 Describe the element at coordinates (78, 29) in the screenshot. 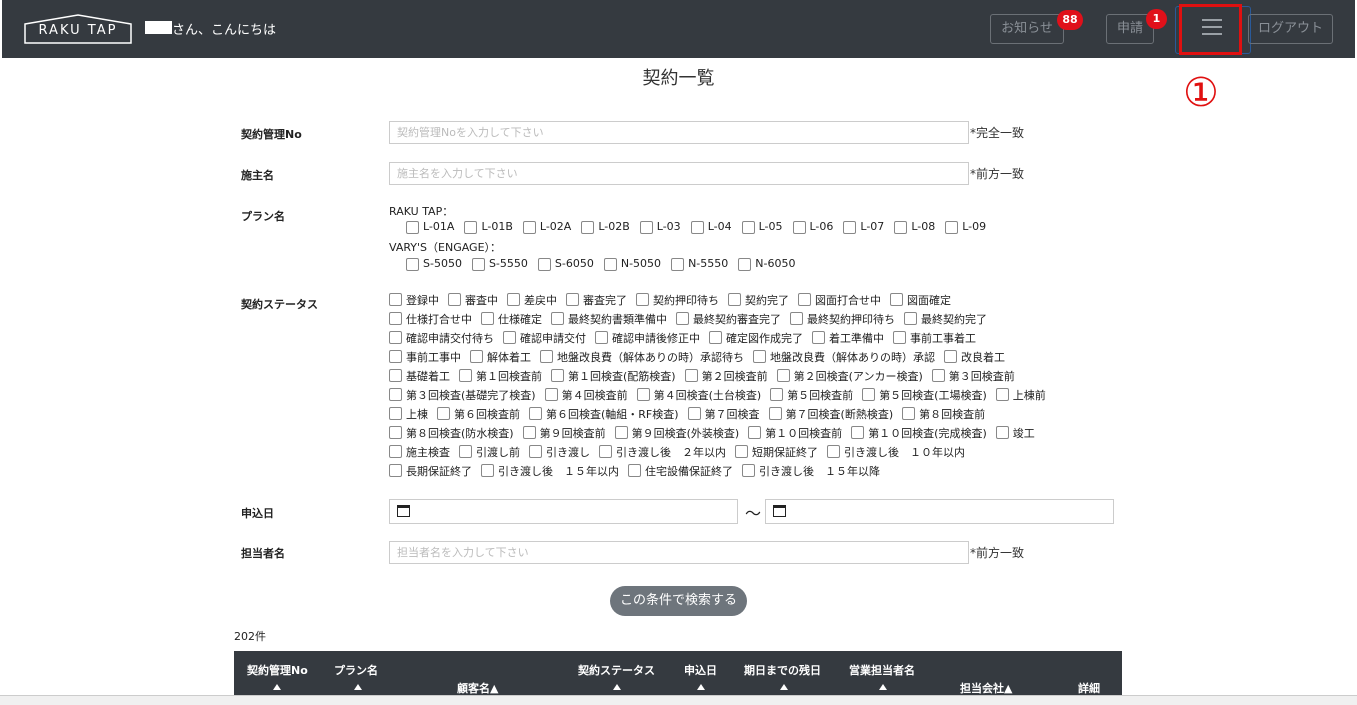

I see `raku-tap-logo: RAKU TAP` at that location.